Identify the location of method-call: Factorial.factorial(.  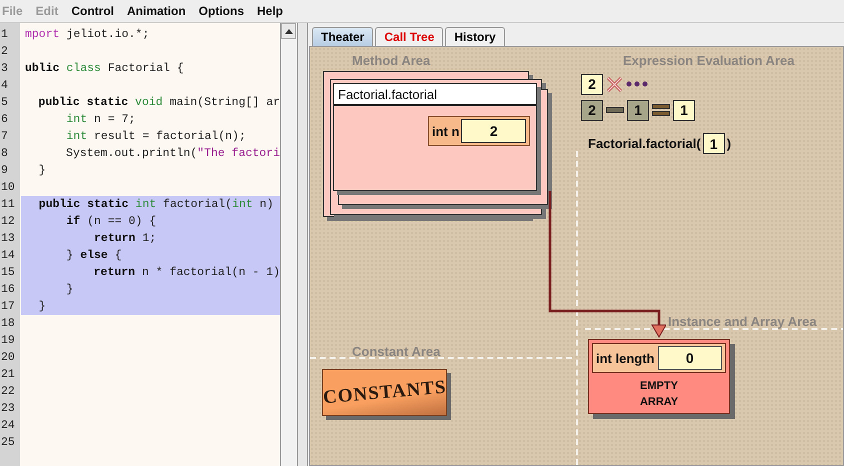
(644, 143).